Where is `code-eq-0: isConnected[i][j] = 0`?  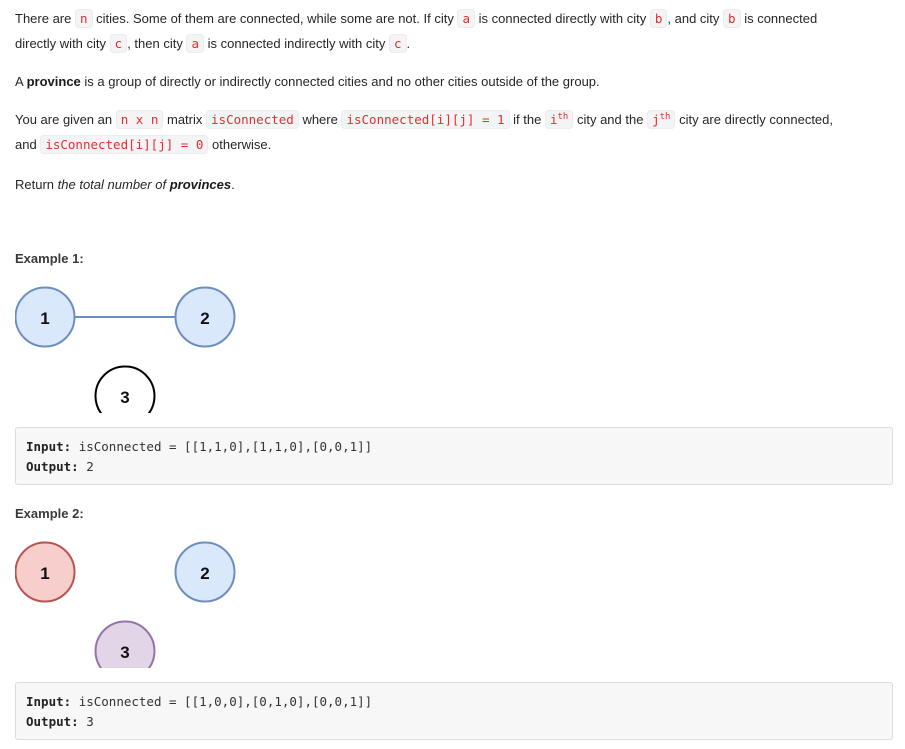 code-eq-0: isConnected[i][j] = 0 is located at coordinates (124, 144).